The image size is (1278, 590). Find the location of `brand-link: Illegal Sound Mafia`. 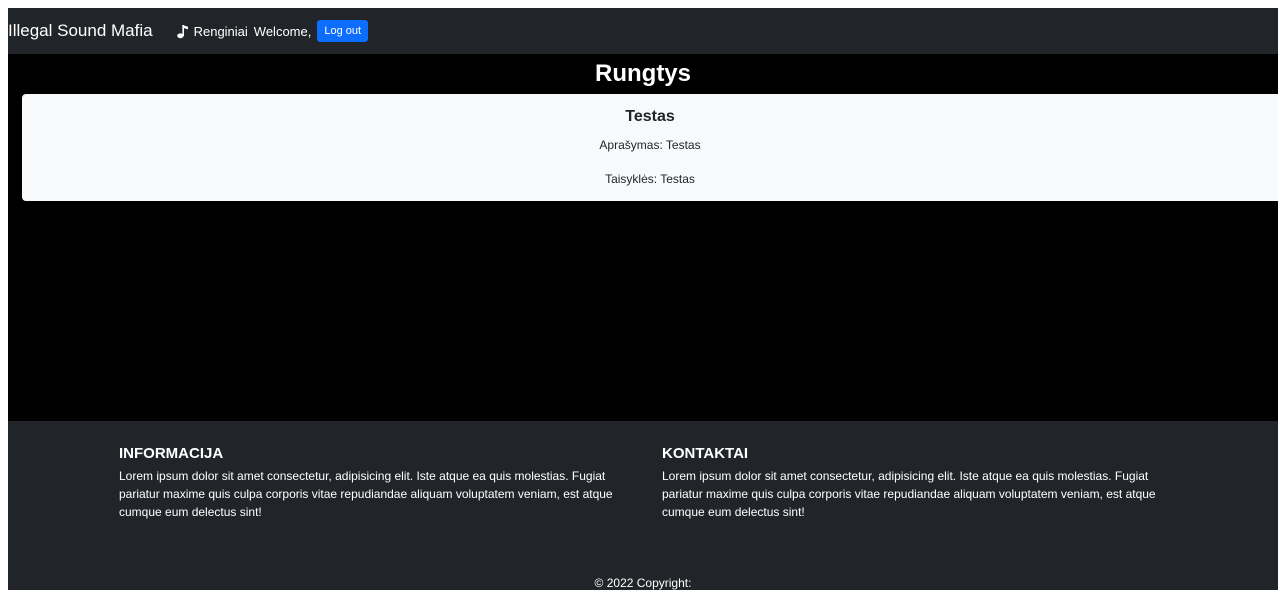

brand-link: Illegal Sound Mafia is located at coordinates (80, 31).